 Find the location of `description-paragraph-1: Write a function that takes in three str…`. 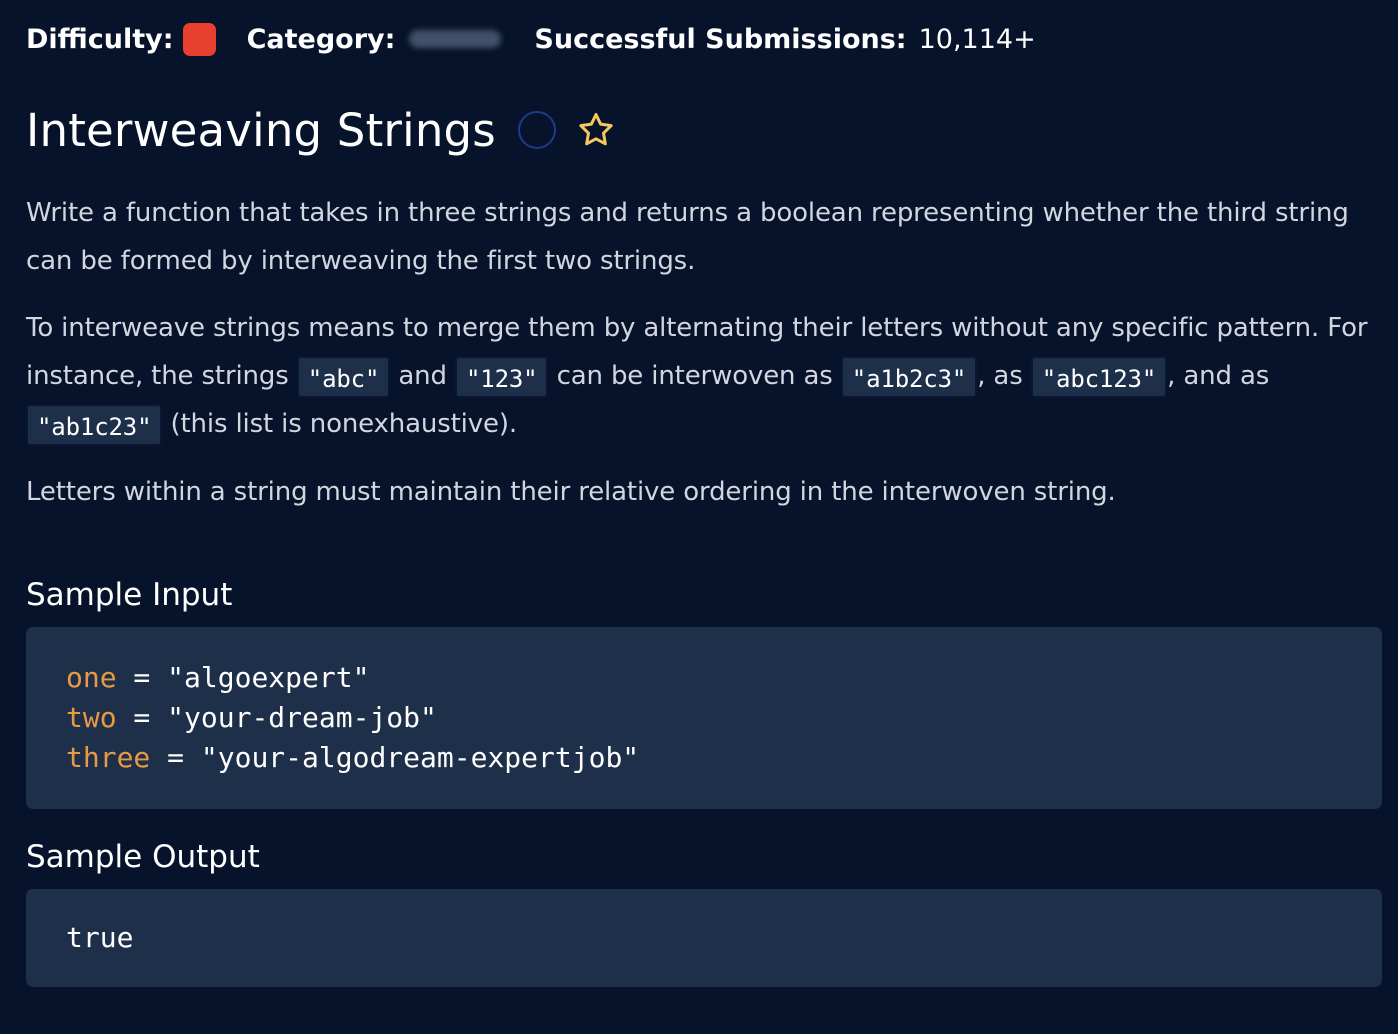

description-paragraph-1: Write a function that takes in three str… is located at coordinates (687, 237).